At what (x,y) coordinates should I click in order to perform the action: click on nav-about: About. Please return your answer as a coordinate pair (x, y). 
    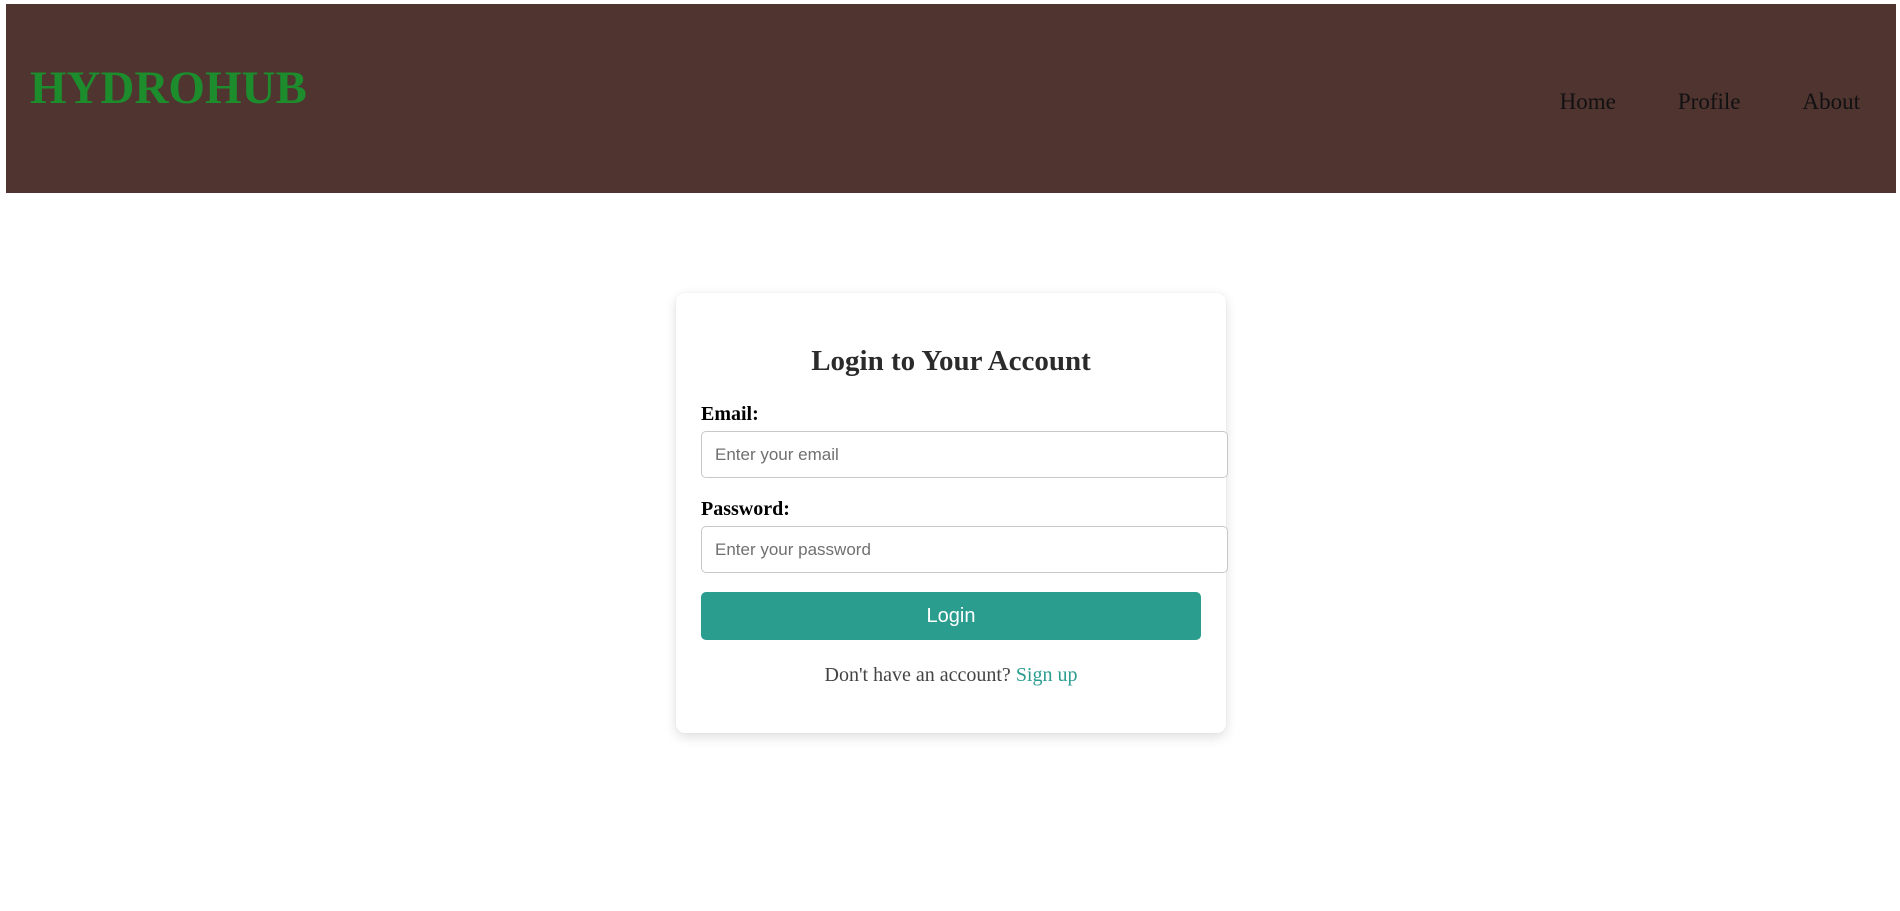
    Looking at the image, I should click on (1832, 102).